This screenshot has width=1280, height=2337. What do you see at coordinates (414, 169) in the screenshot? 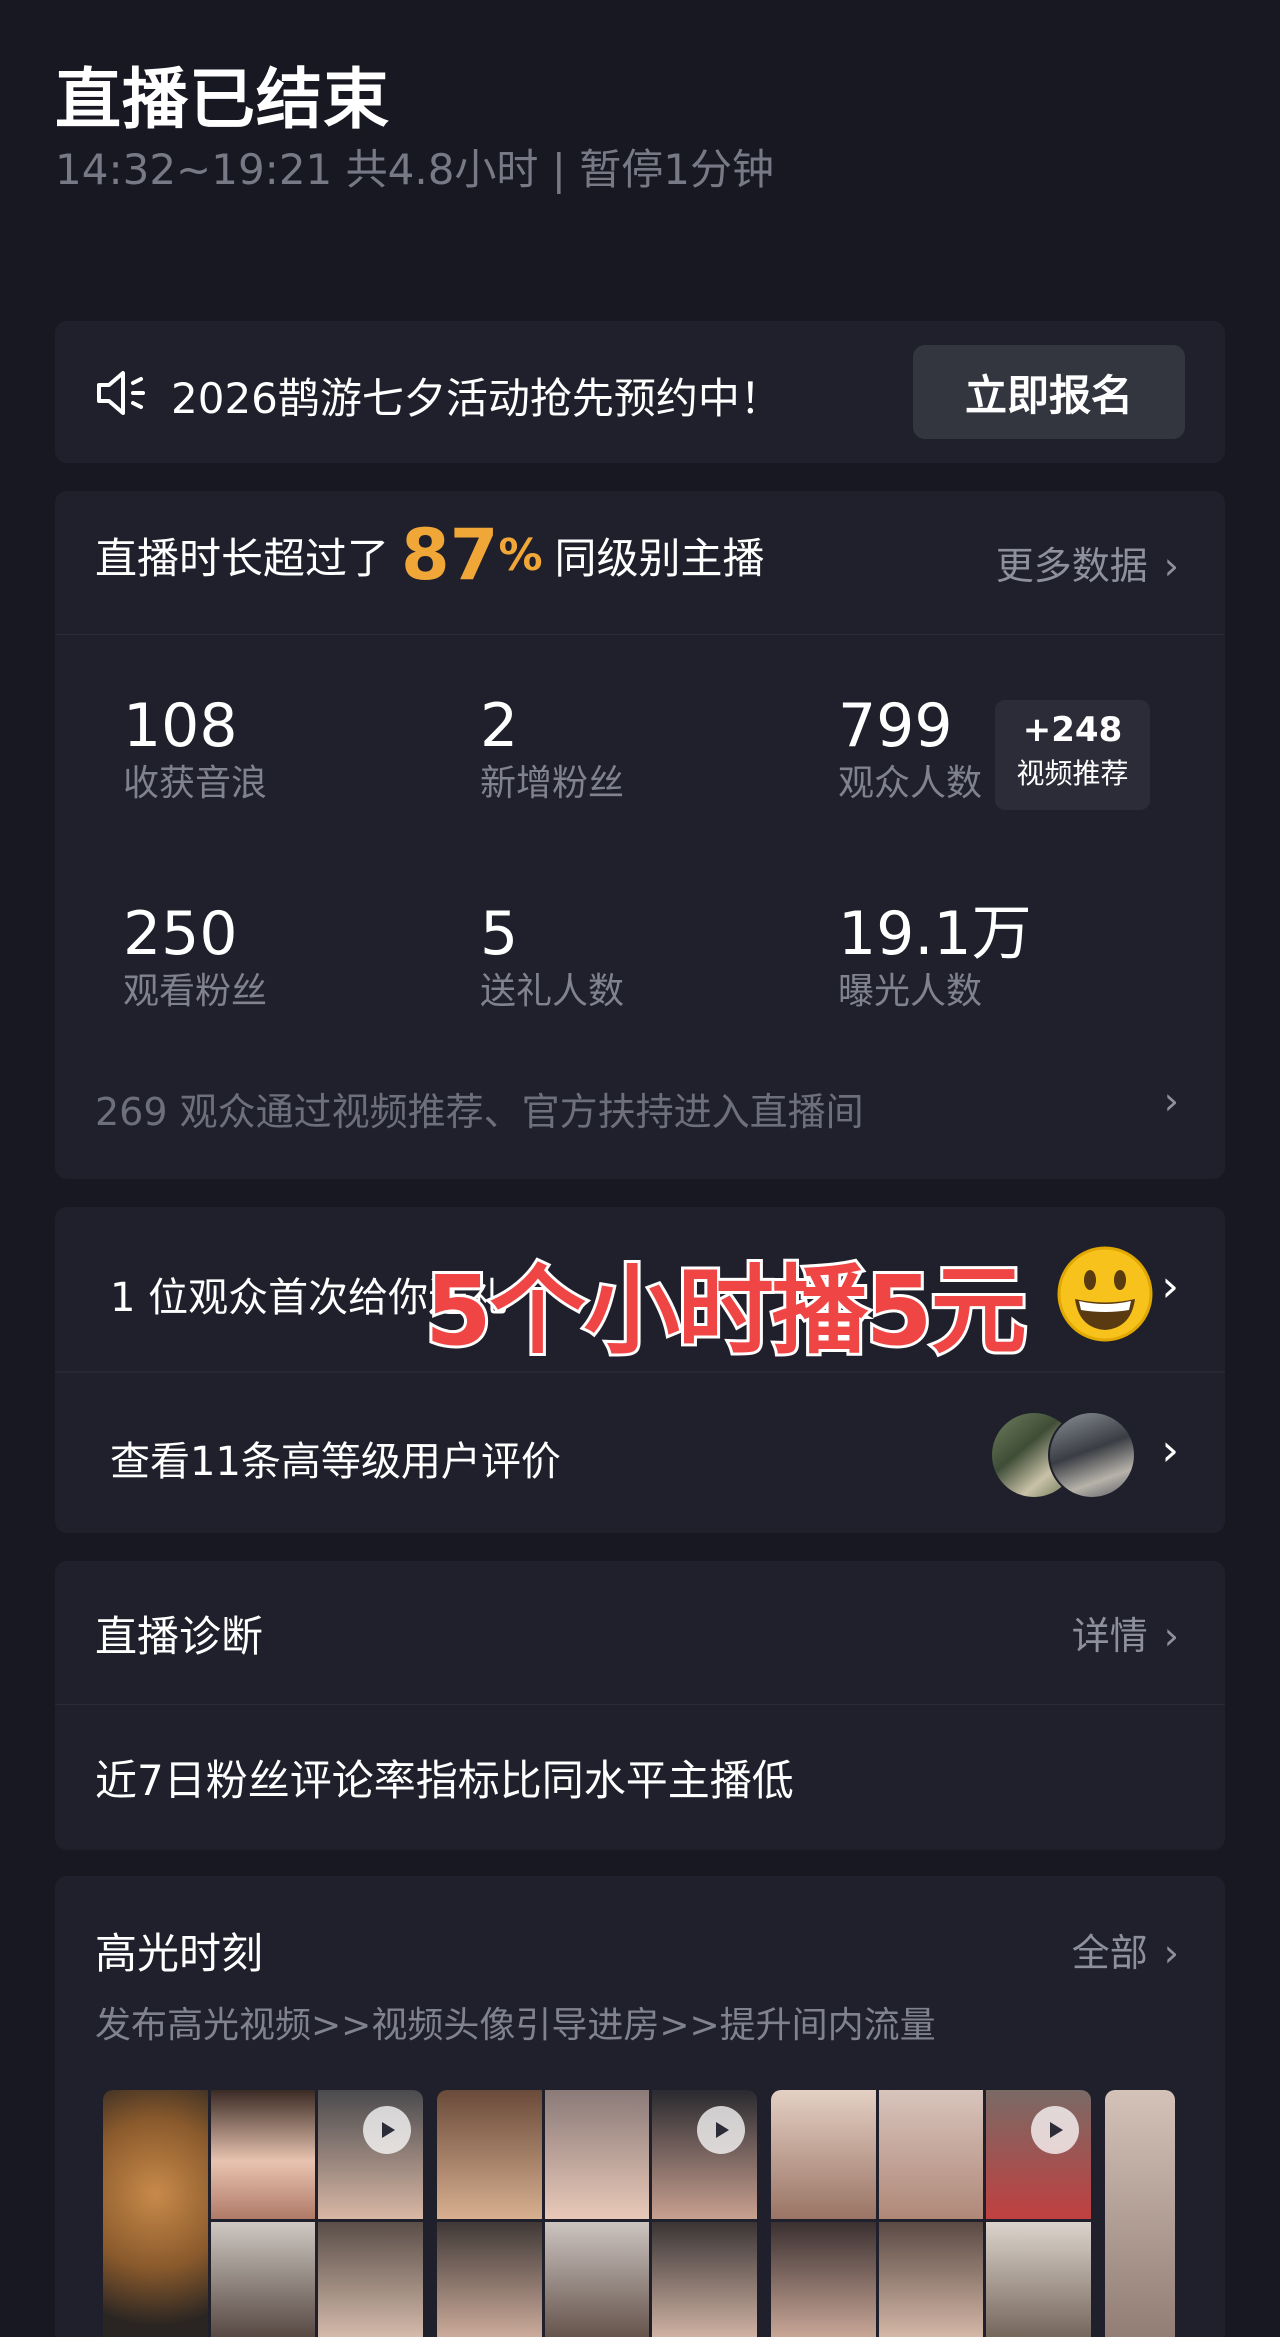
I see `live-time-summary: 14:32~19:21 共4.8小时 | 暂停1分钟` at bounding box center [414, 169].